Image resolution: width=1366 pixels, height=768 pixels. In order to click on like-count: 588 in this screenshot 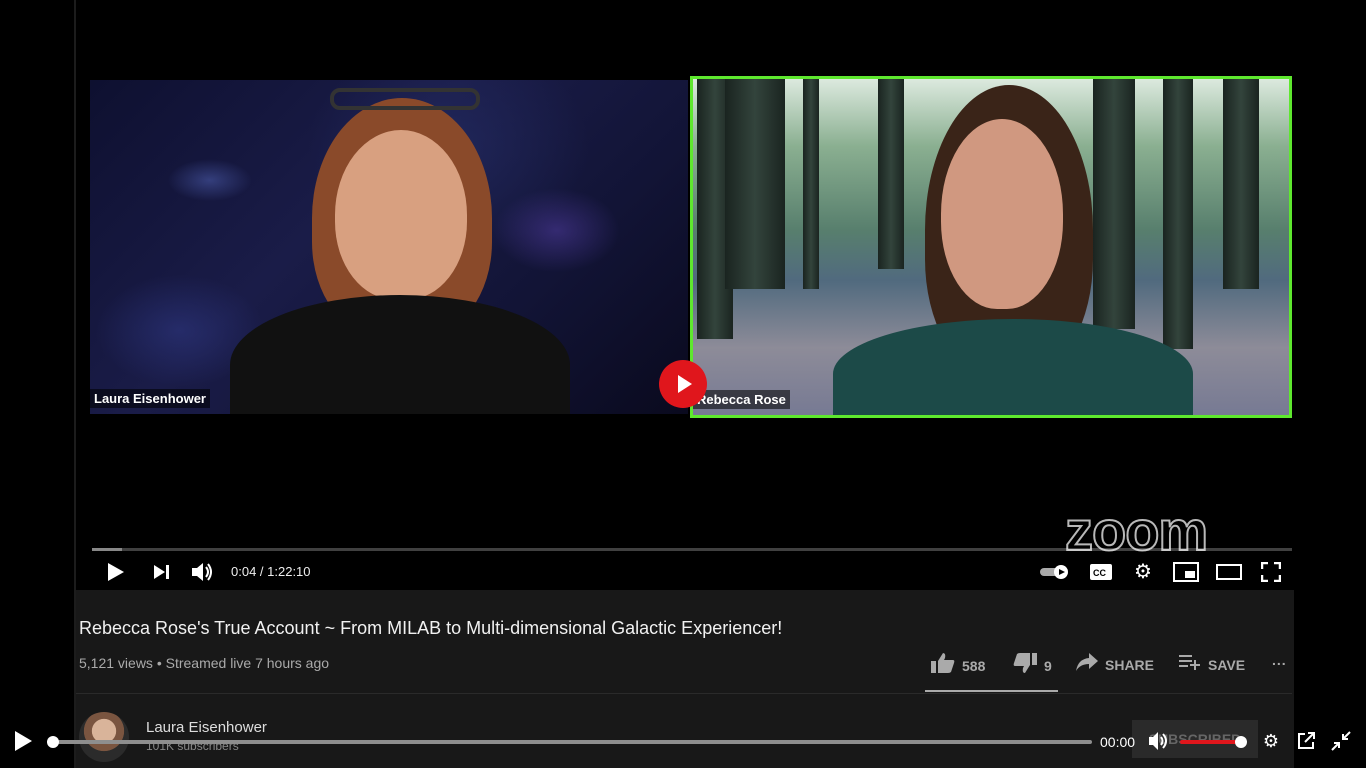, I will do `click(974, 665)`.